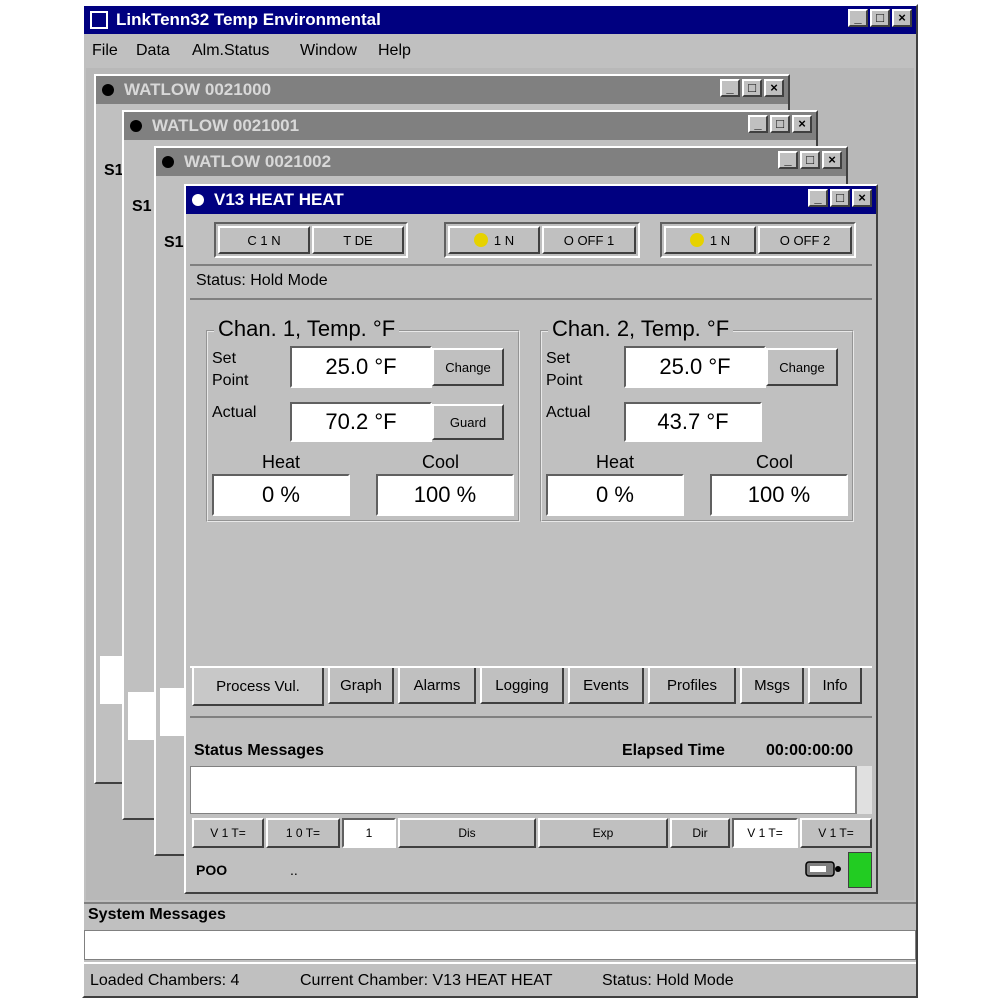  I want to click on tab-alarms-label: Alarms, so click(437, 685).